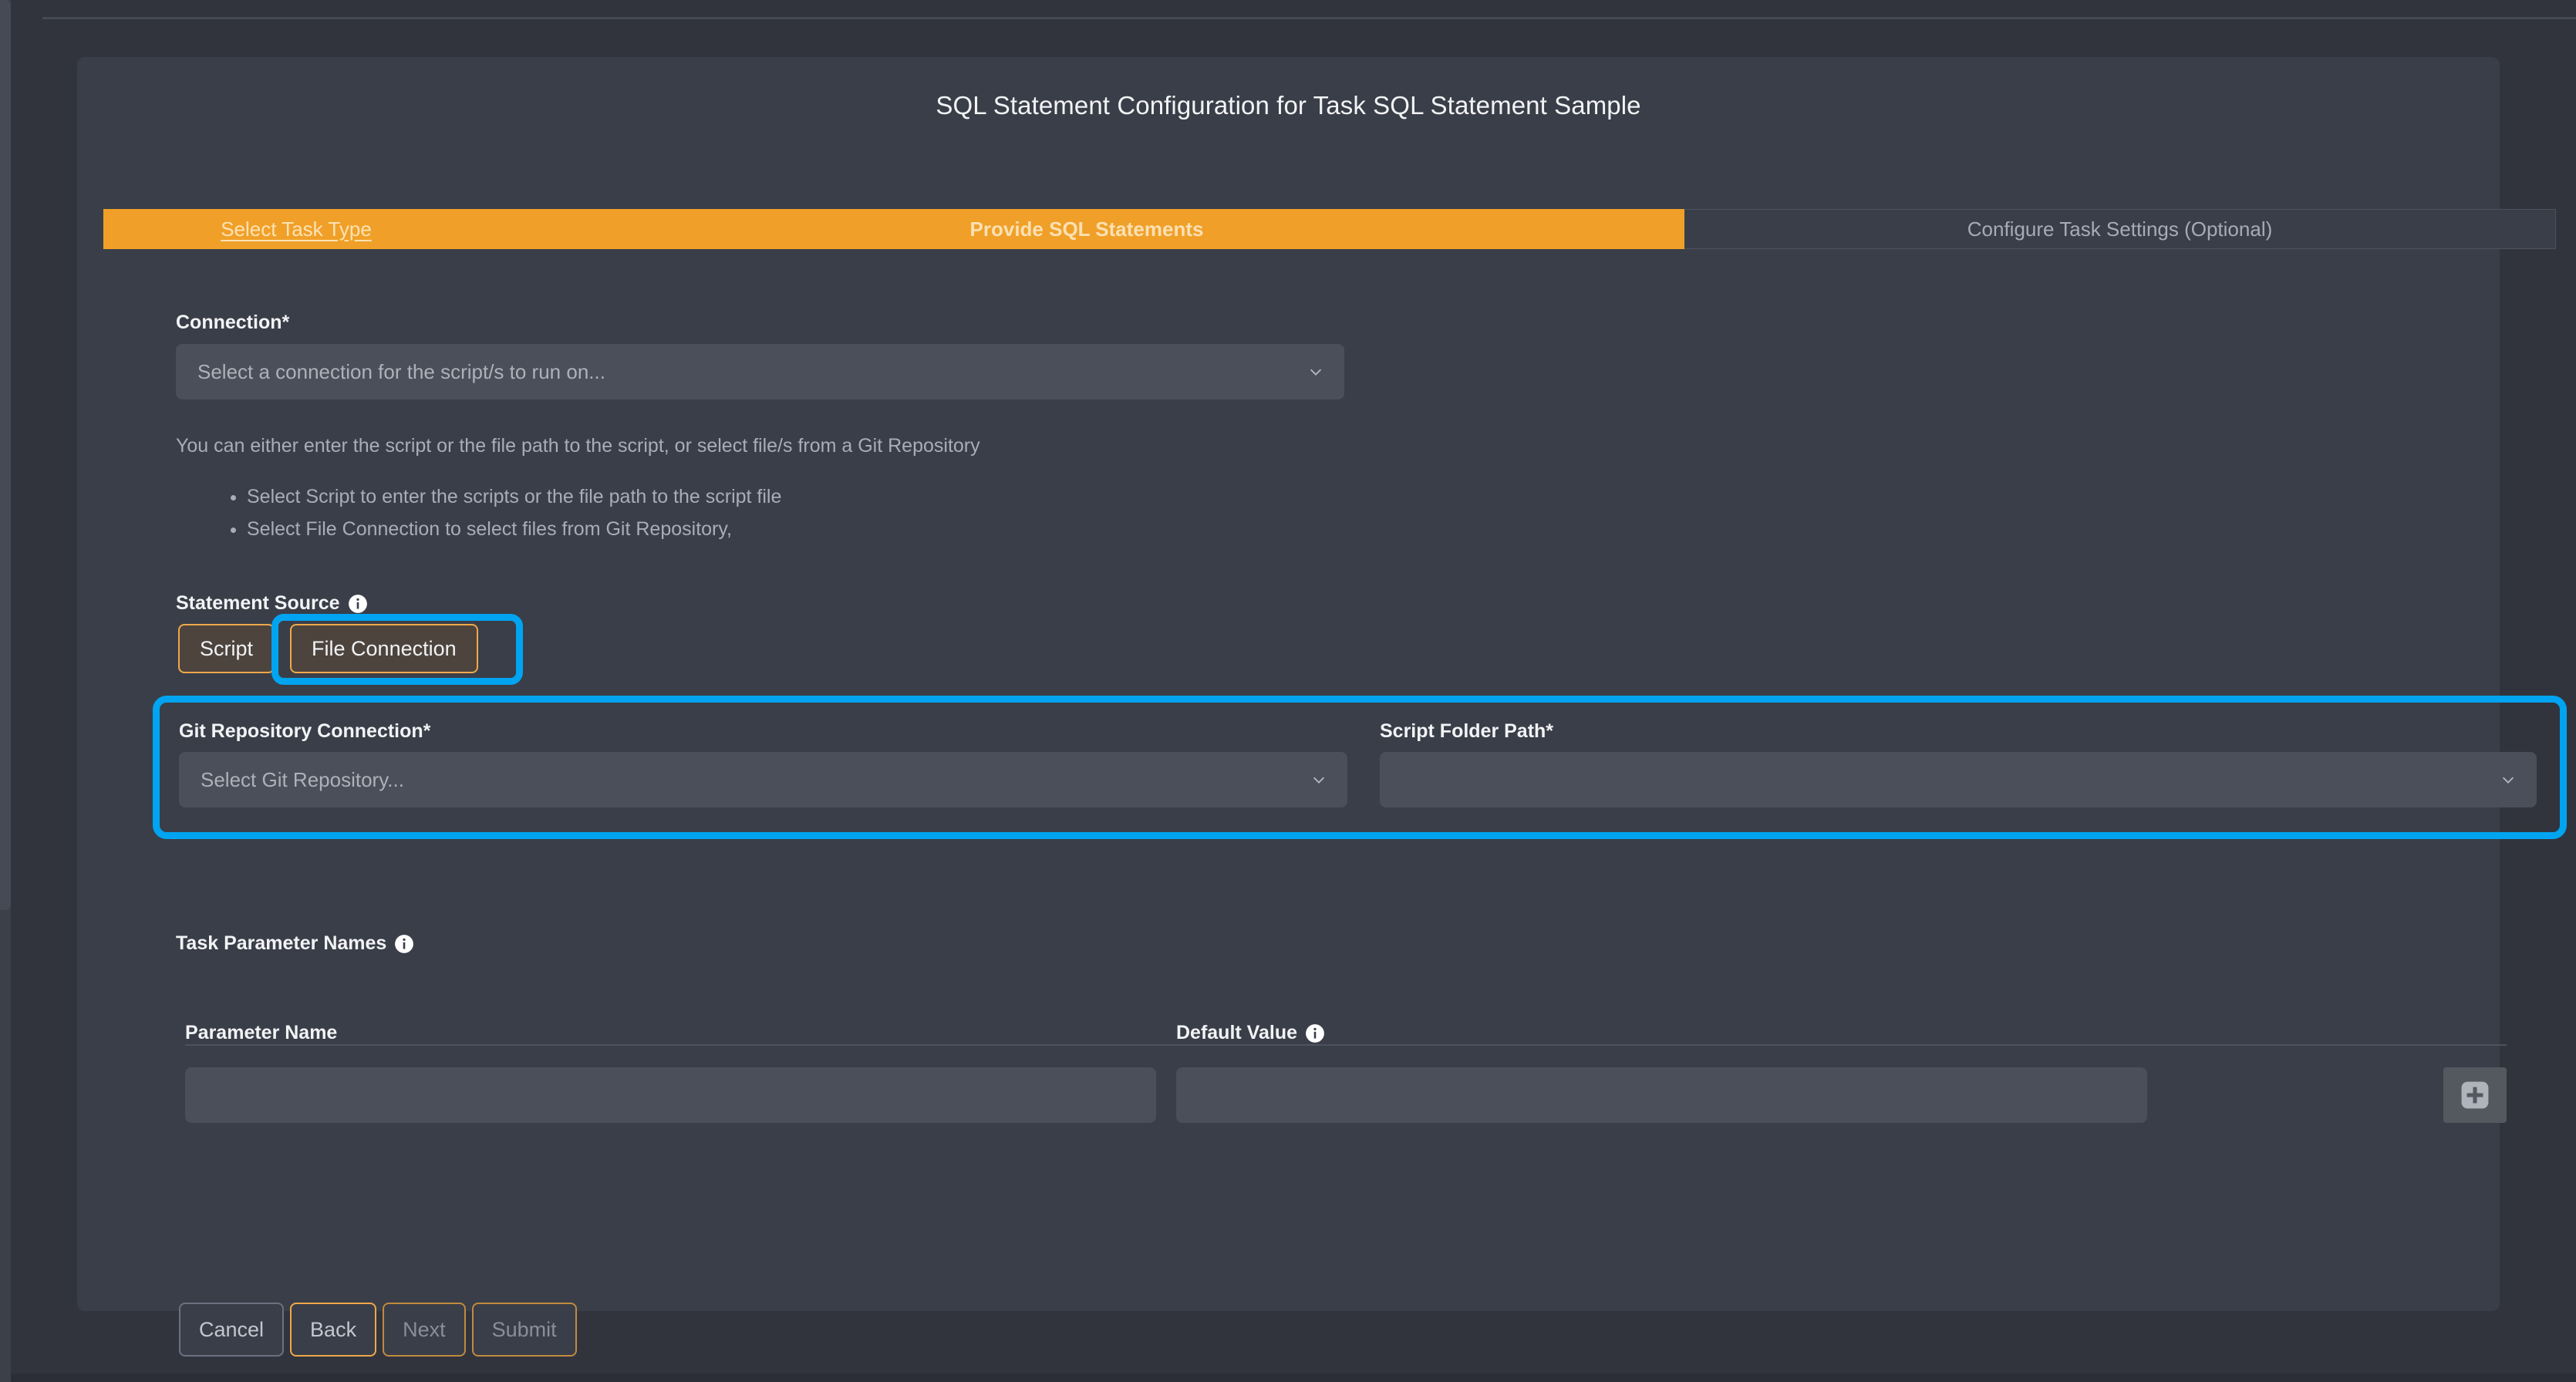 The height and width of the screenshot is (1382, 2576). I want to click on task-parameters-table: Parameter Name Default Value, so click(1346, 1064).